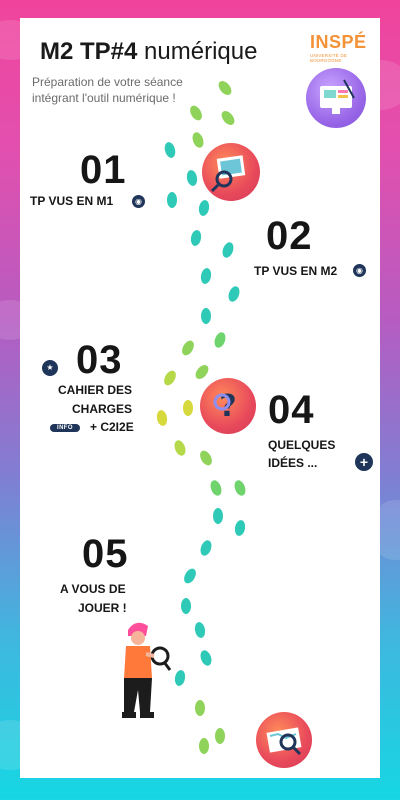 Image resolution: width=400 pixels, height=800 pixels. I want to click on step-number: 05, so click(105, 554).